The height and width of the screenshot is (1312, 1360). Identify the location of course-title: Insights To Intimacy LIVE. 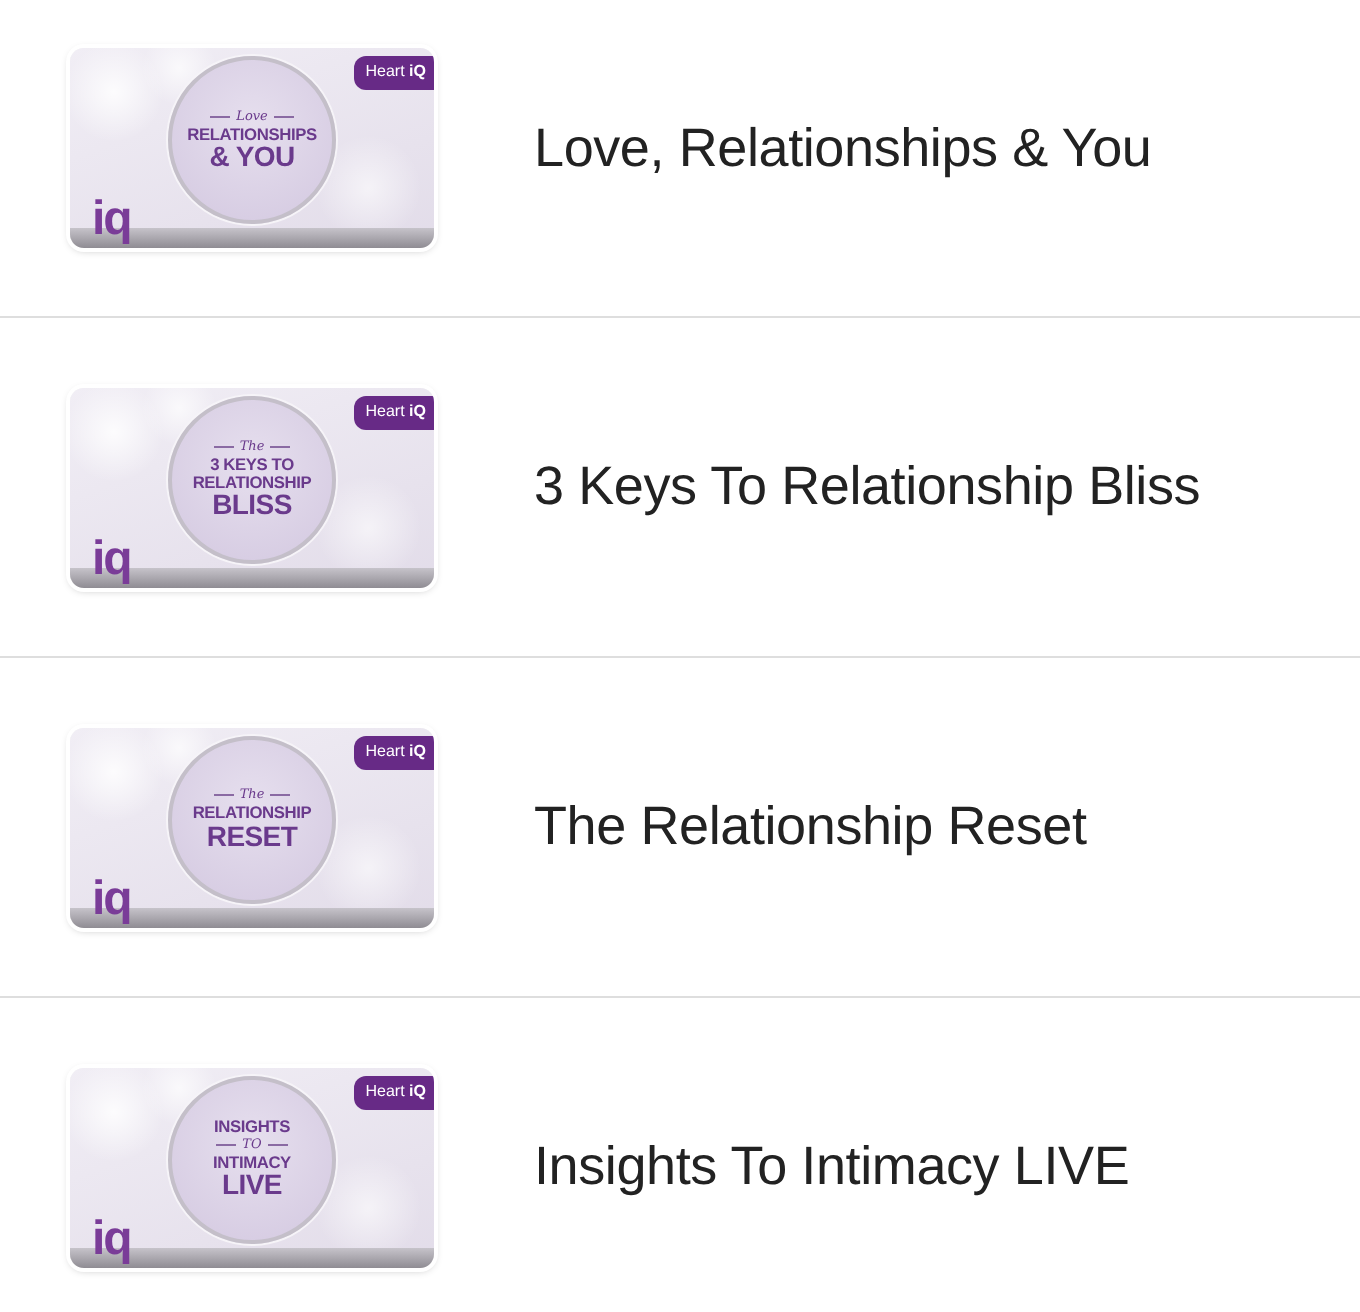
(832, 1167).